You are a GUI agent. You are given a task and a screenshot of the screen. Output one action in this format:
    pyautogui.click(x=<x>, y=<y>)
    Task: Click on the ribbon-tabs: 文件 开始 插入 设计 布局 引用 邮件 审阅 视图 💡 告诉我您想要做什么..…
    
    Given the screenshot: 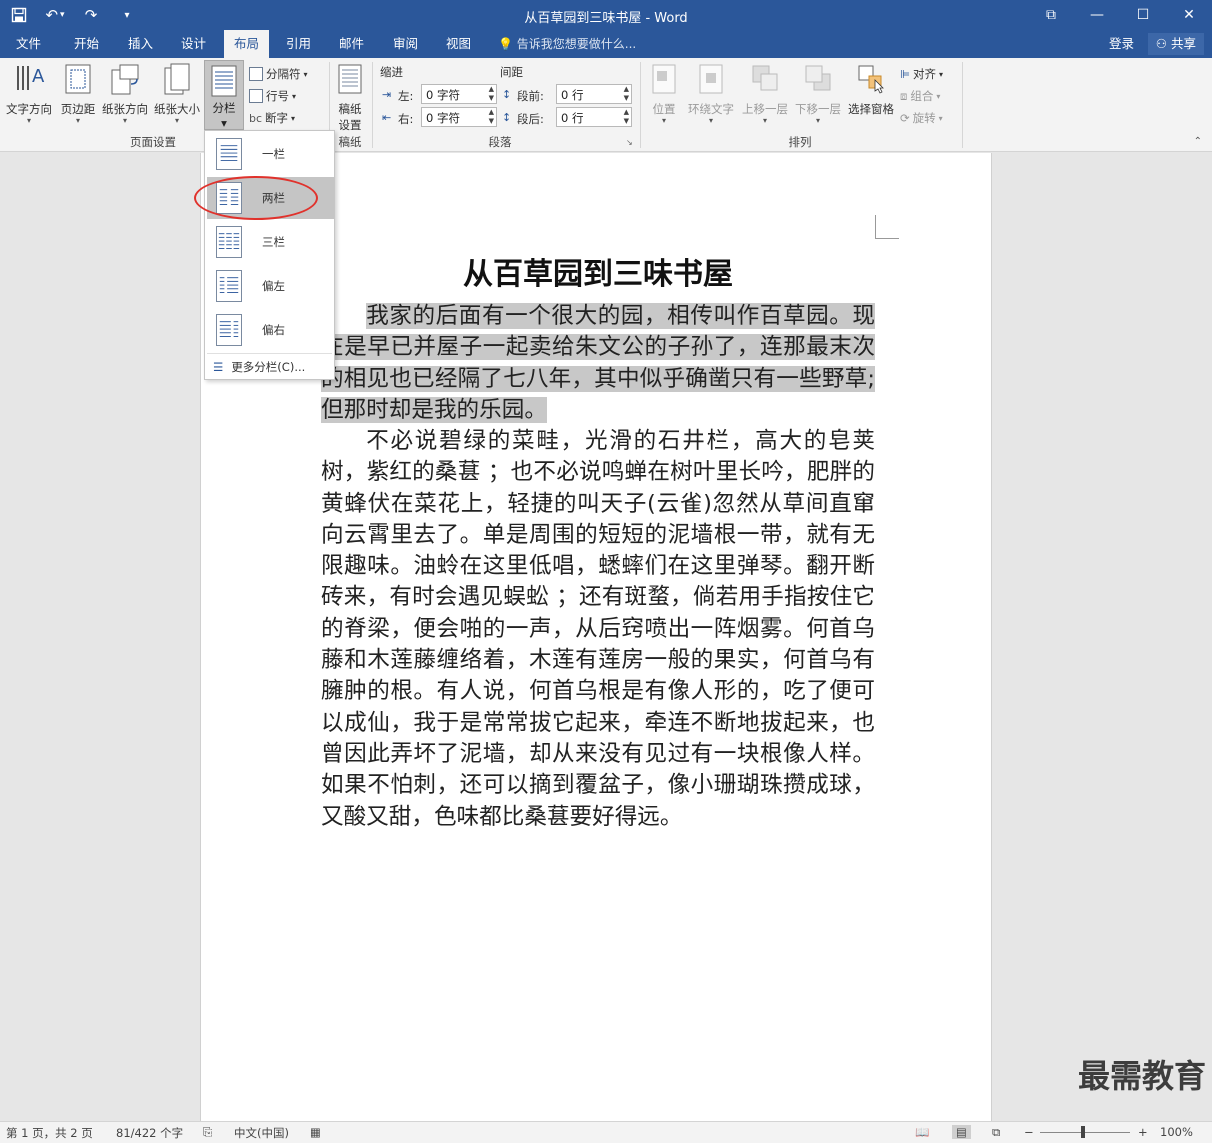 What is the action you would take?
    pyautogui.click(x=606, y=44)
    